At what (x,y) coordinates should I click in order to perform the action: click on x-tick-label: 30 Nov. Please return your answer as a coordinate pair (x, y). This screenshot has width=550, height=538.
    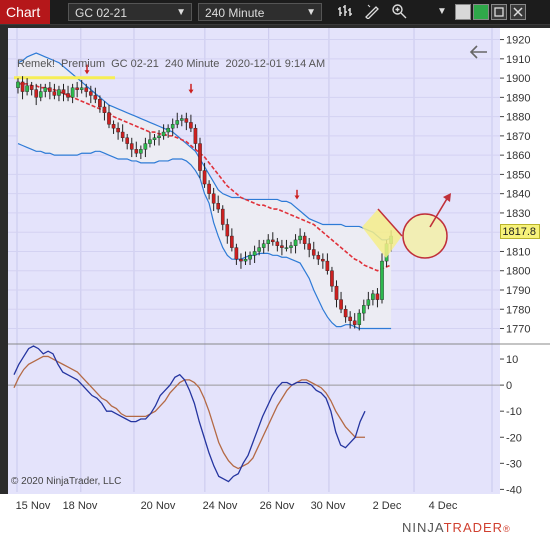
    Looking at the image, I should click on (328, 506).